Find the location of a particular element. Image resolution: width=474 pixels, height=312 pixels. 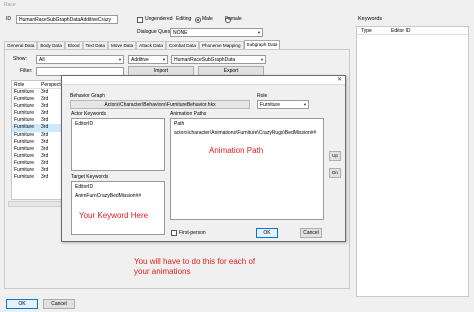

first-person-checkbox is located at coordinates (174, 233).